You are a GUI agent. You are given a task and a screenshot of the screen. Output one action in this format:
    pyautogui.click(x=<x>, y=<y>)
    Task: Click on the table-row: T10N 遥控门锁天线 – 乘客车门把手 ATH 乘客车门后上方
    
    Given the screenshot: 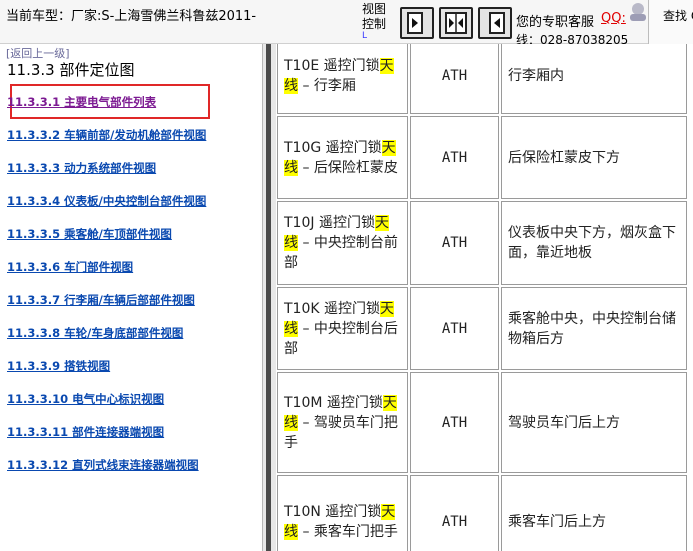 What is the action you would take?
    pyautogui.click(x=482, y=513)
    